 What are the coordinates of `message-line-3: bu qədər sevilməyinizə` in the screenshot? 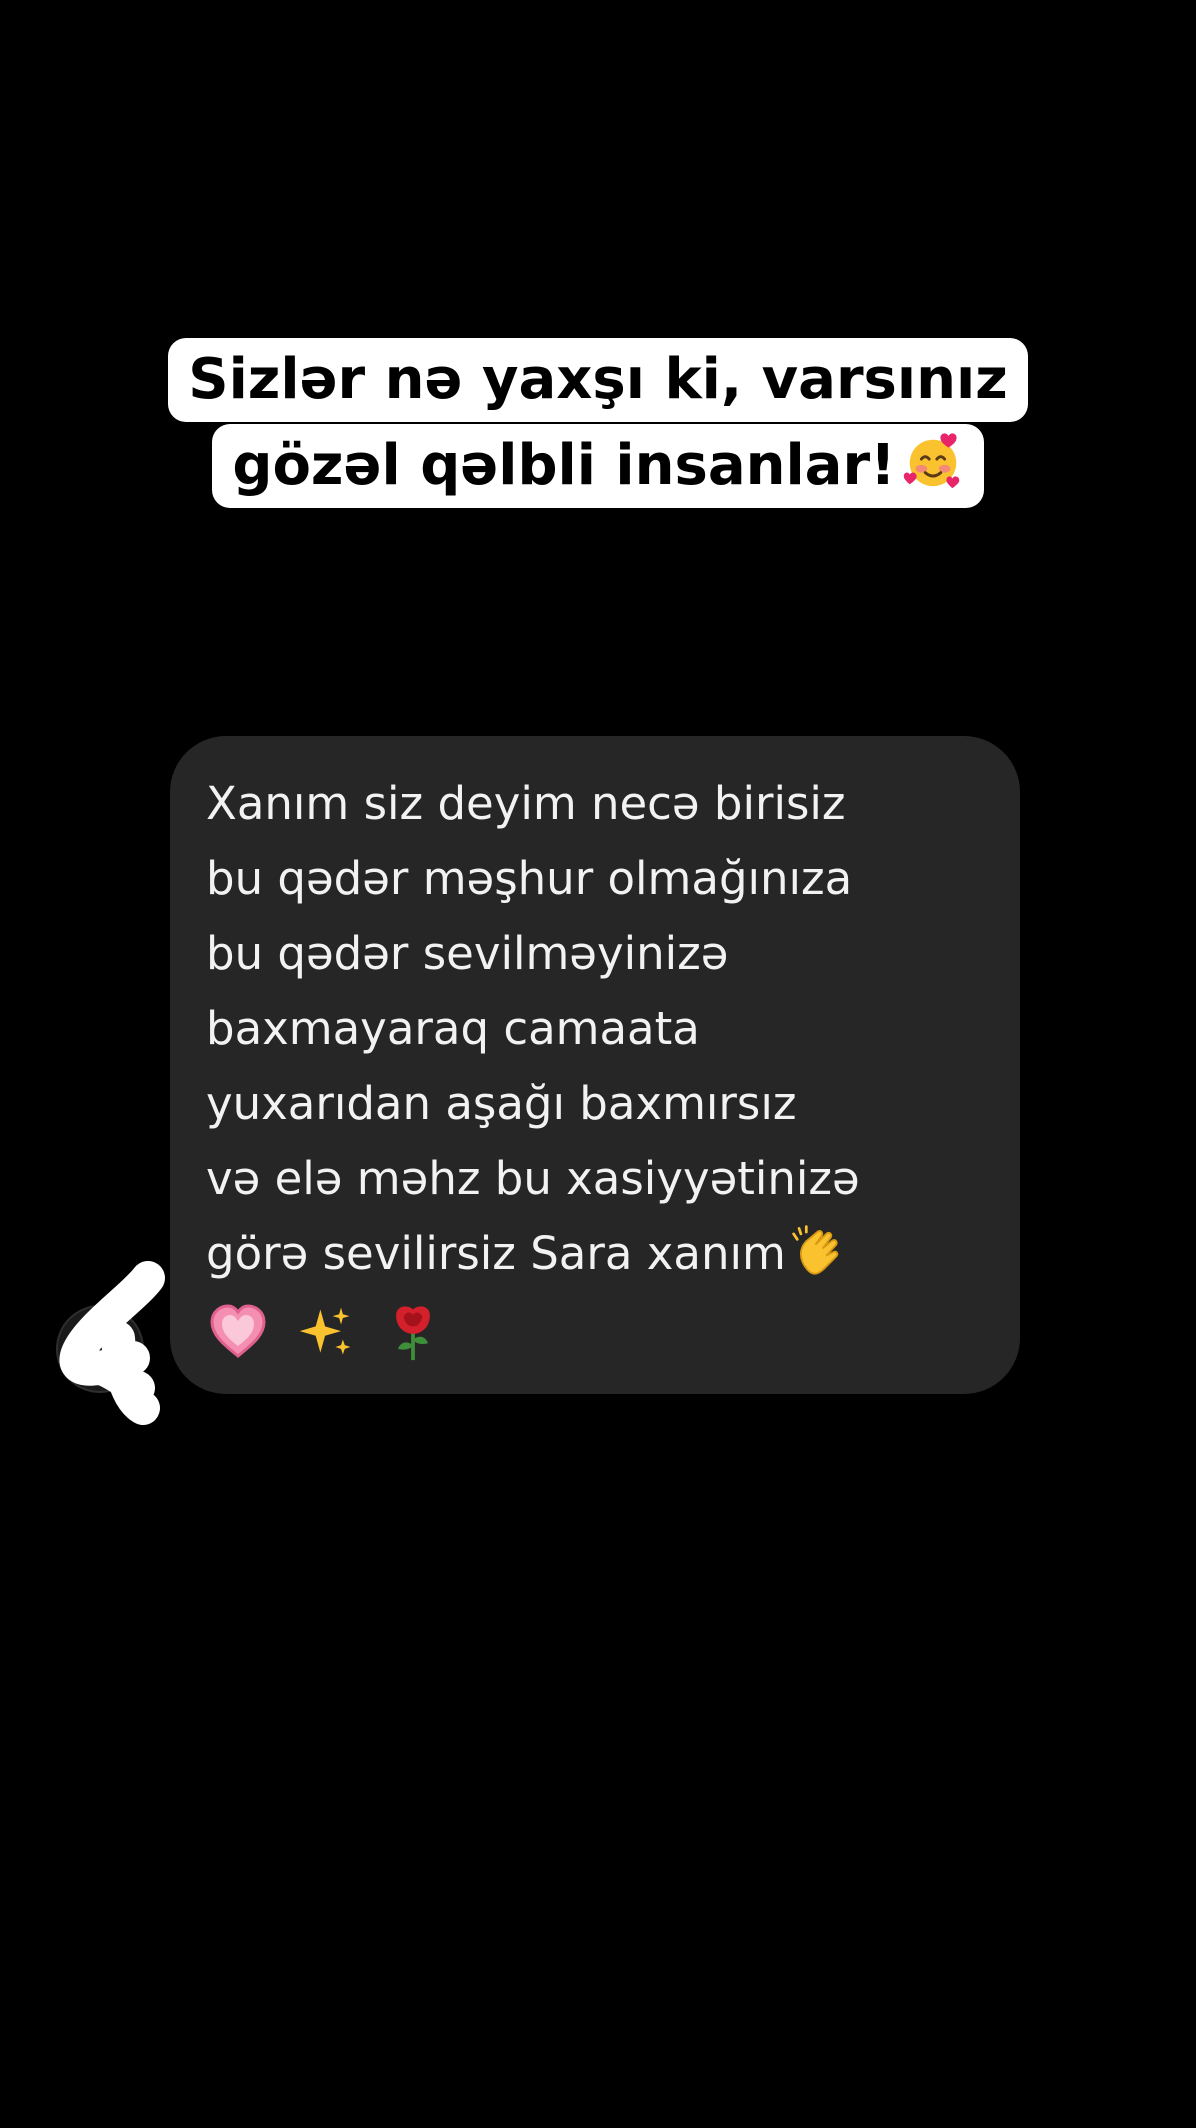 It's located at (467, 953).